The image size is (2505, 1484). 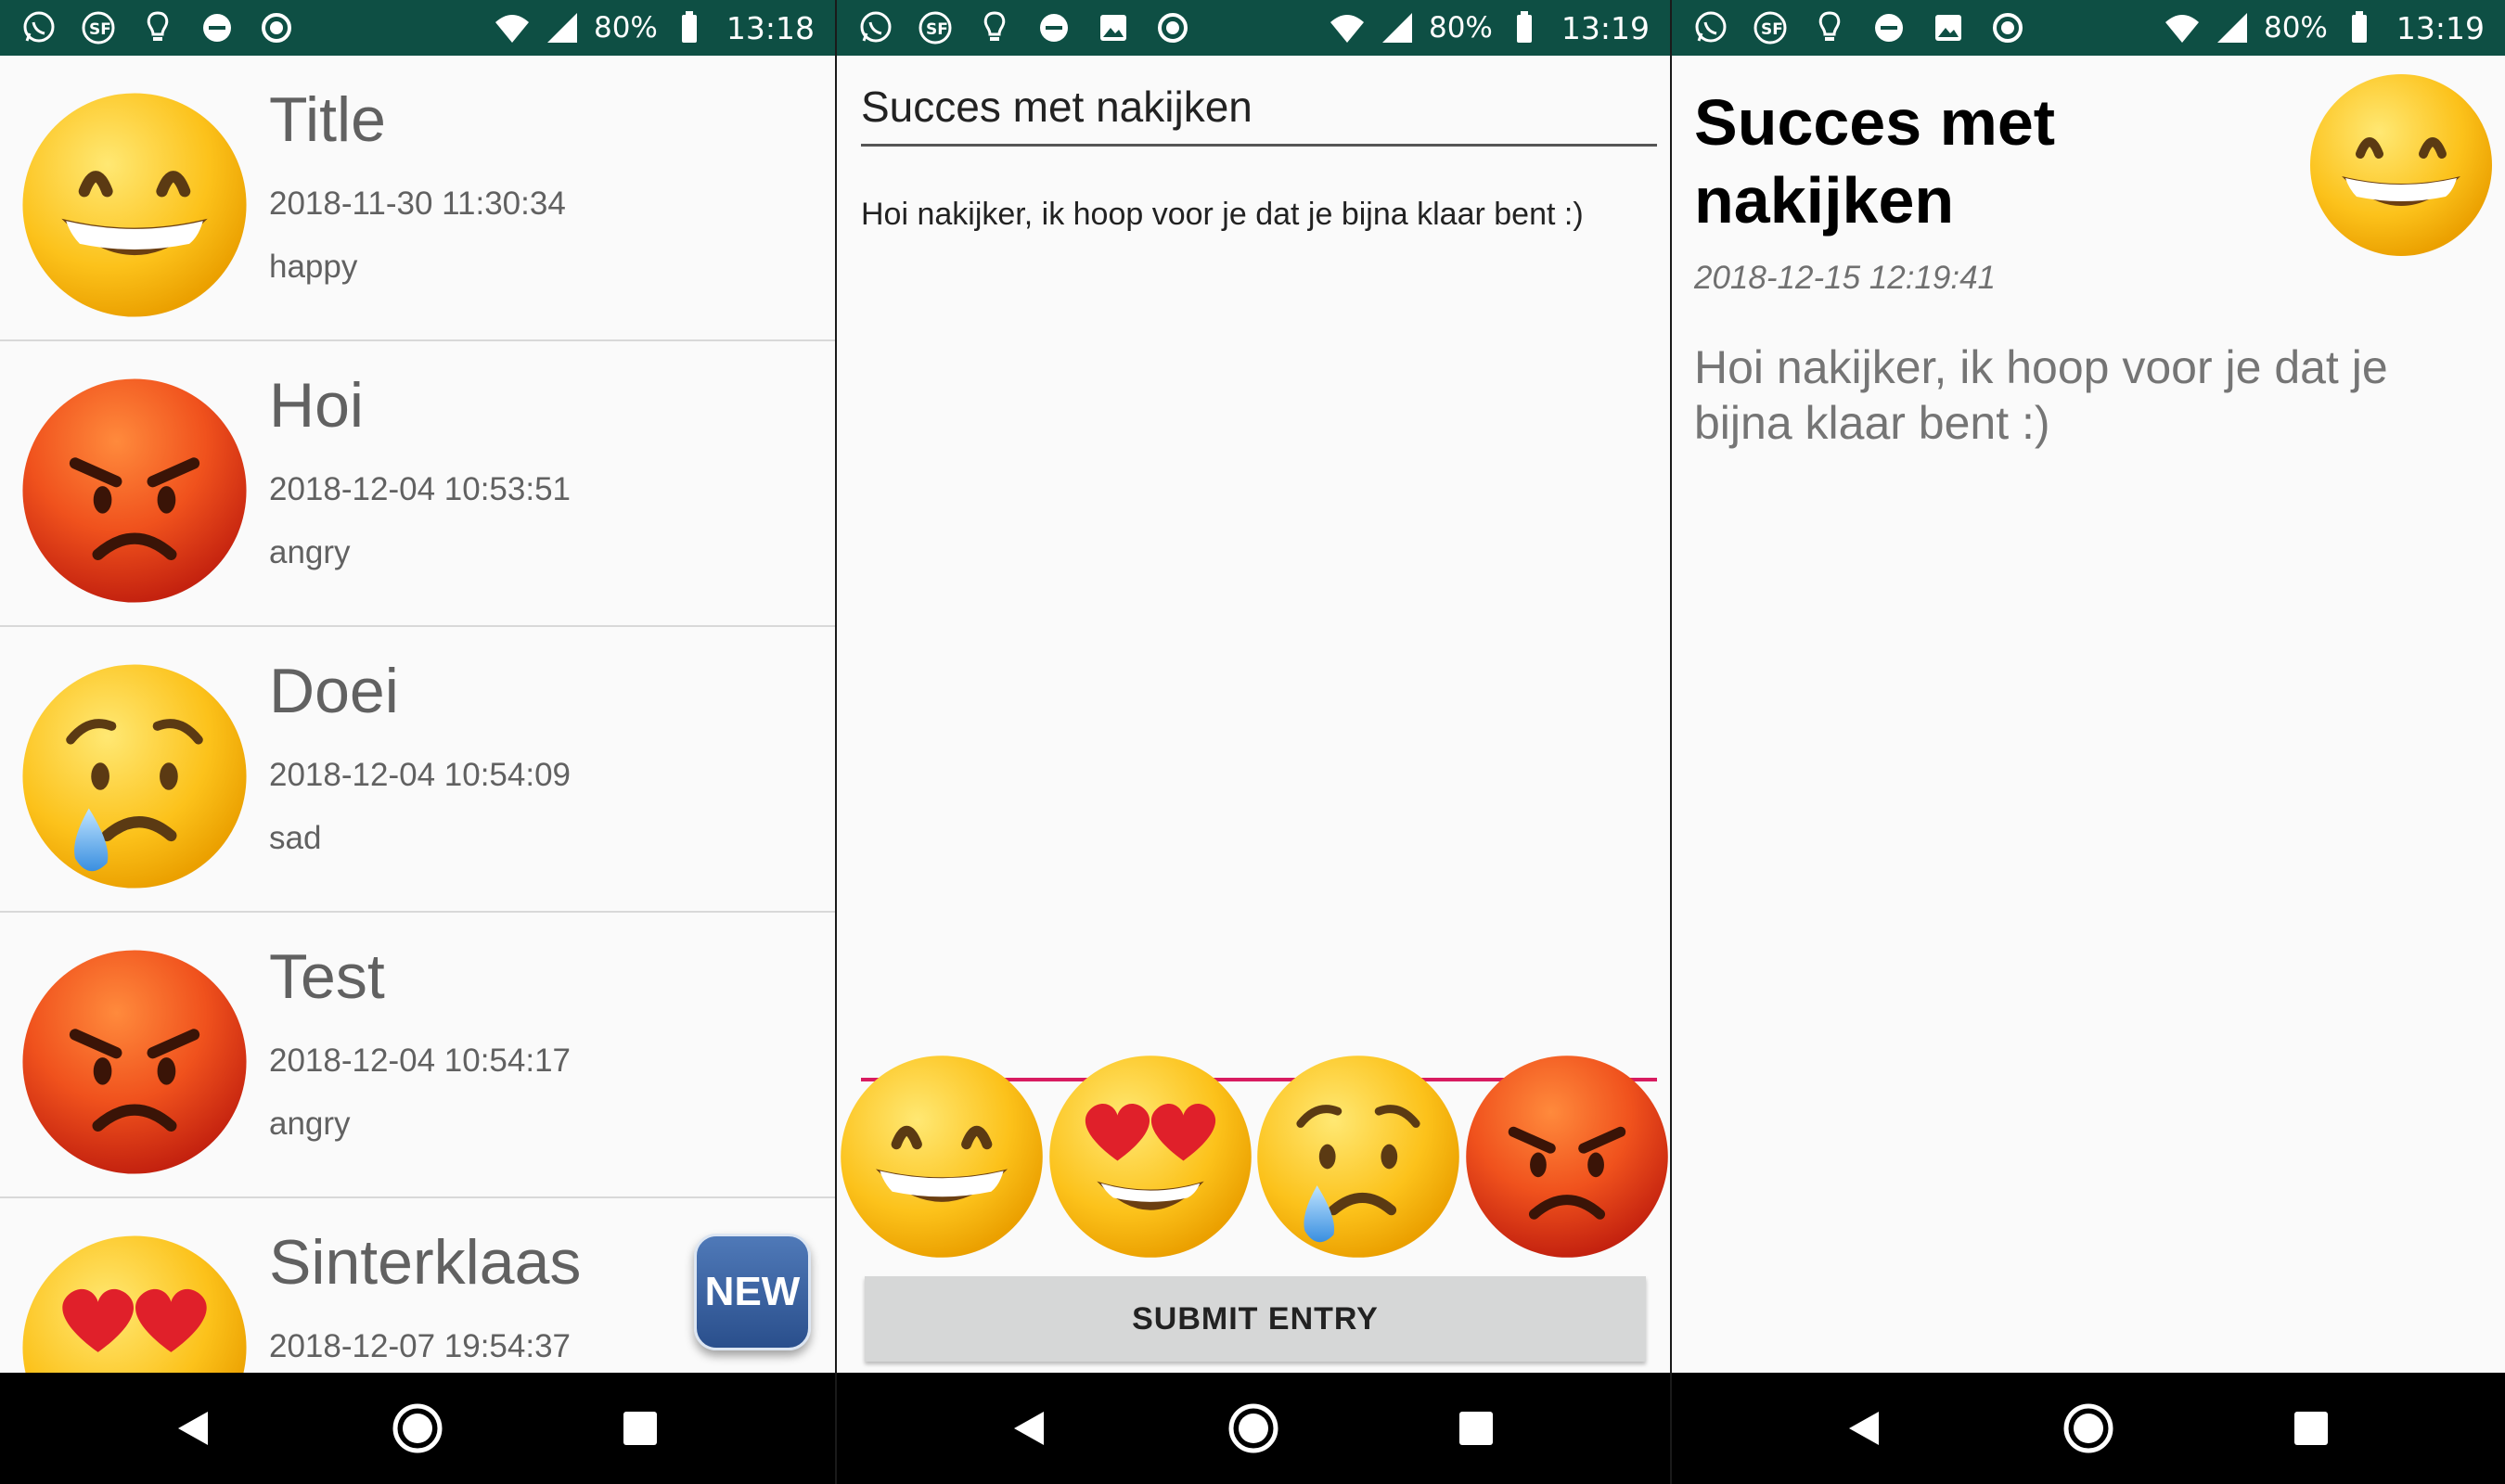 I want to click on entry-date: 2018-12-04 10:53:51, so click(x=420, y=489).